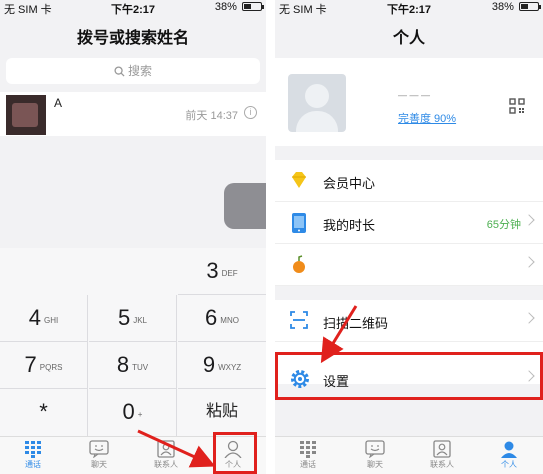 The height and width of the screenshot is (474, 543). Describe the element at coordinates (356, 323) in the screenshot. I see `menu-label: 扫描二维码` at that location.